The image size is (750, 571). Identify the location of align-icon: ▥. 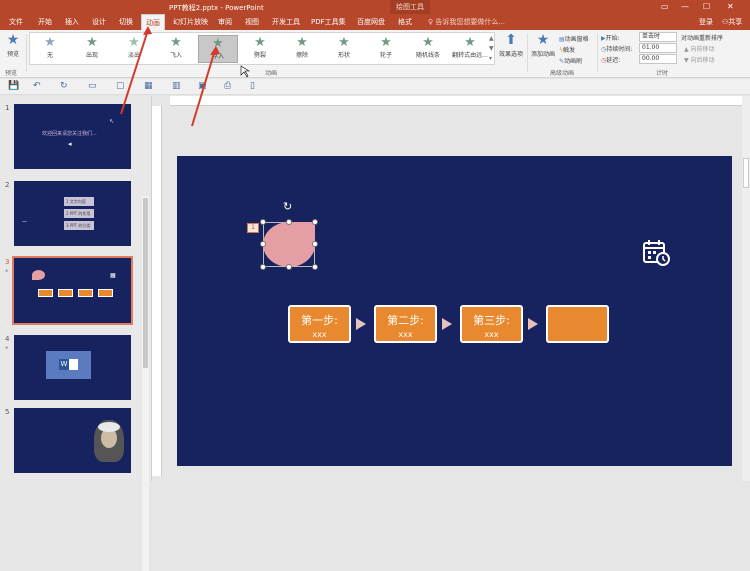
(176, 86).